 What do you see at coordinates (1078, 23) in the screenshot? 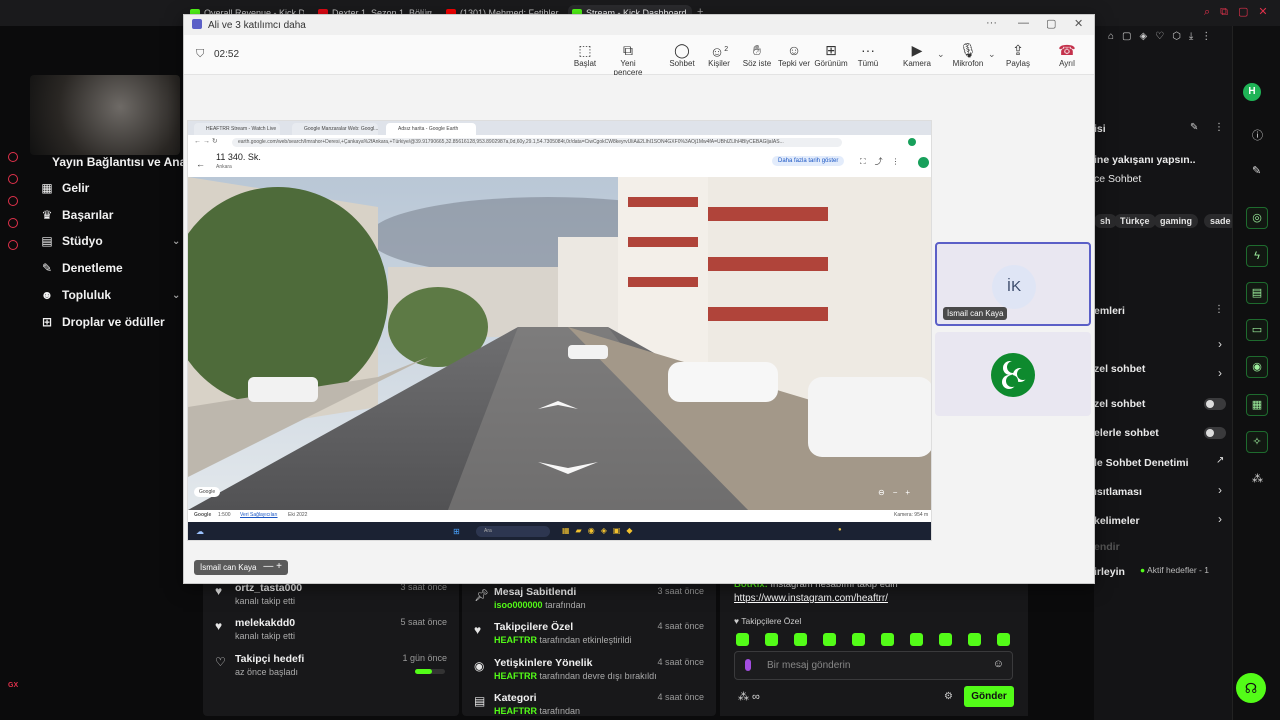
I see `close-icon: ✕` at bounding box center [1078, 23].